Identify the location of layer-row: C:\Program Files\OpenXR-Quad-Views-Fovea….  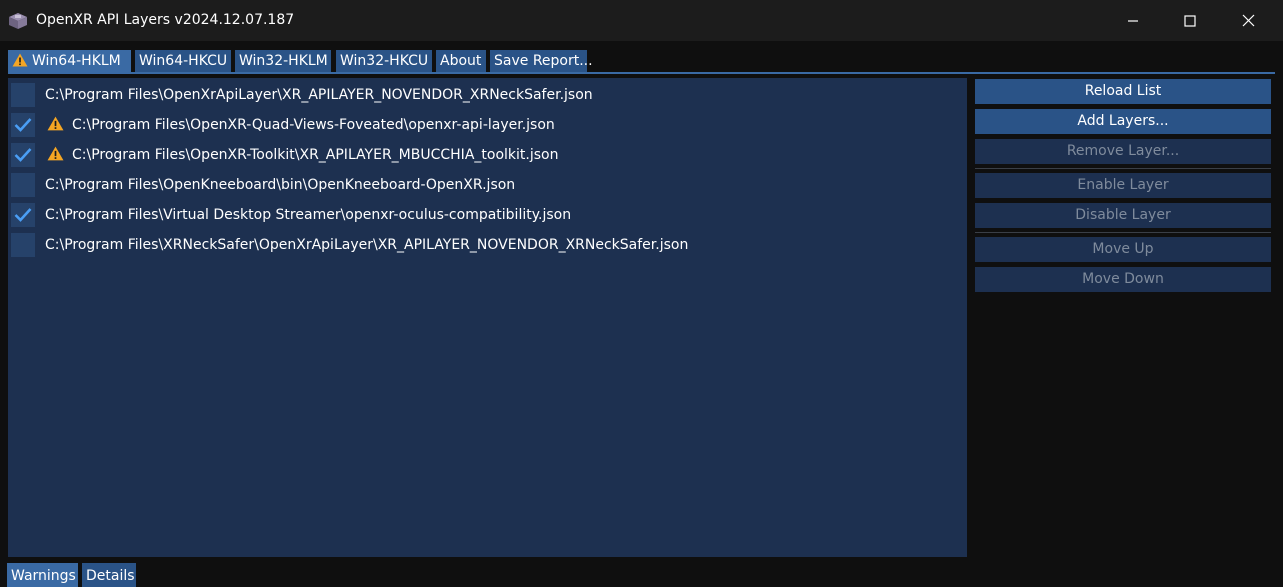
(487, 125).